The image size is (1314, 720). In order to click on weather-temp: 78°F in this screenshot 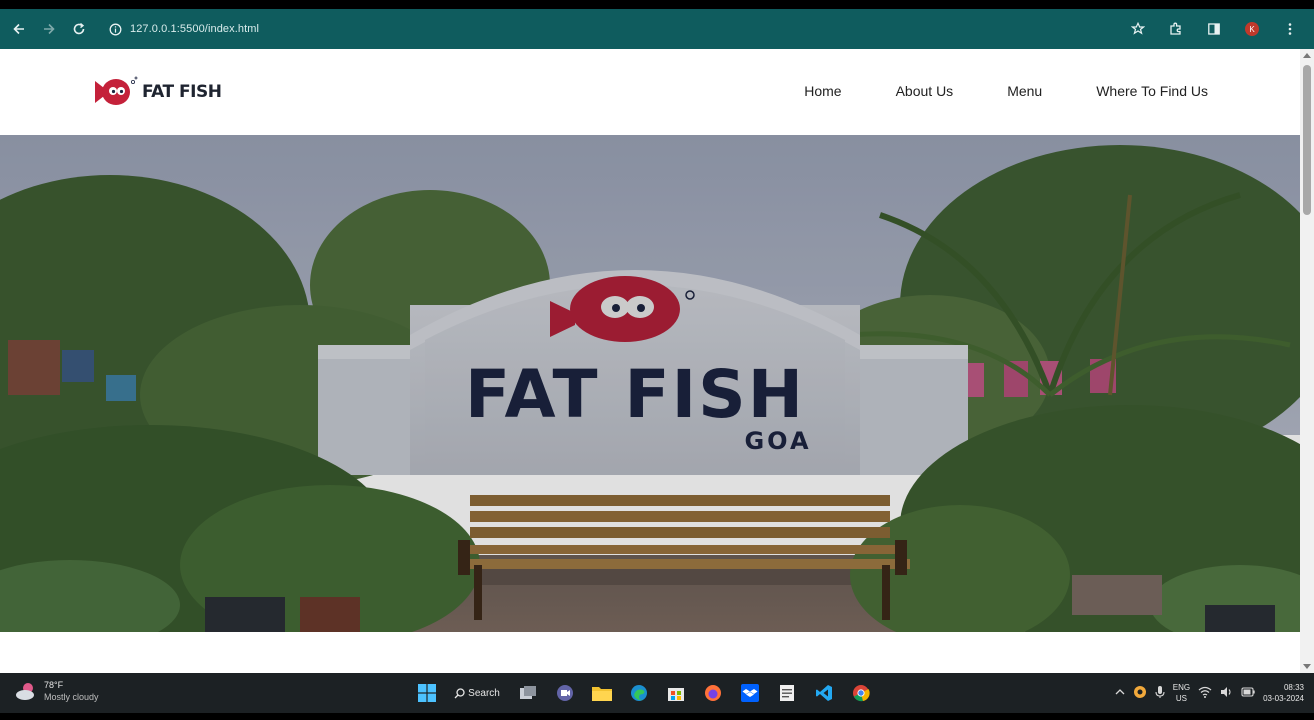, I will do `click(54, 685)`.